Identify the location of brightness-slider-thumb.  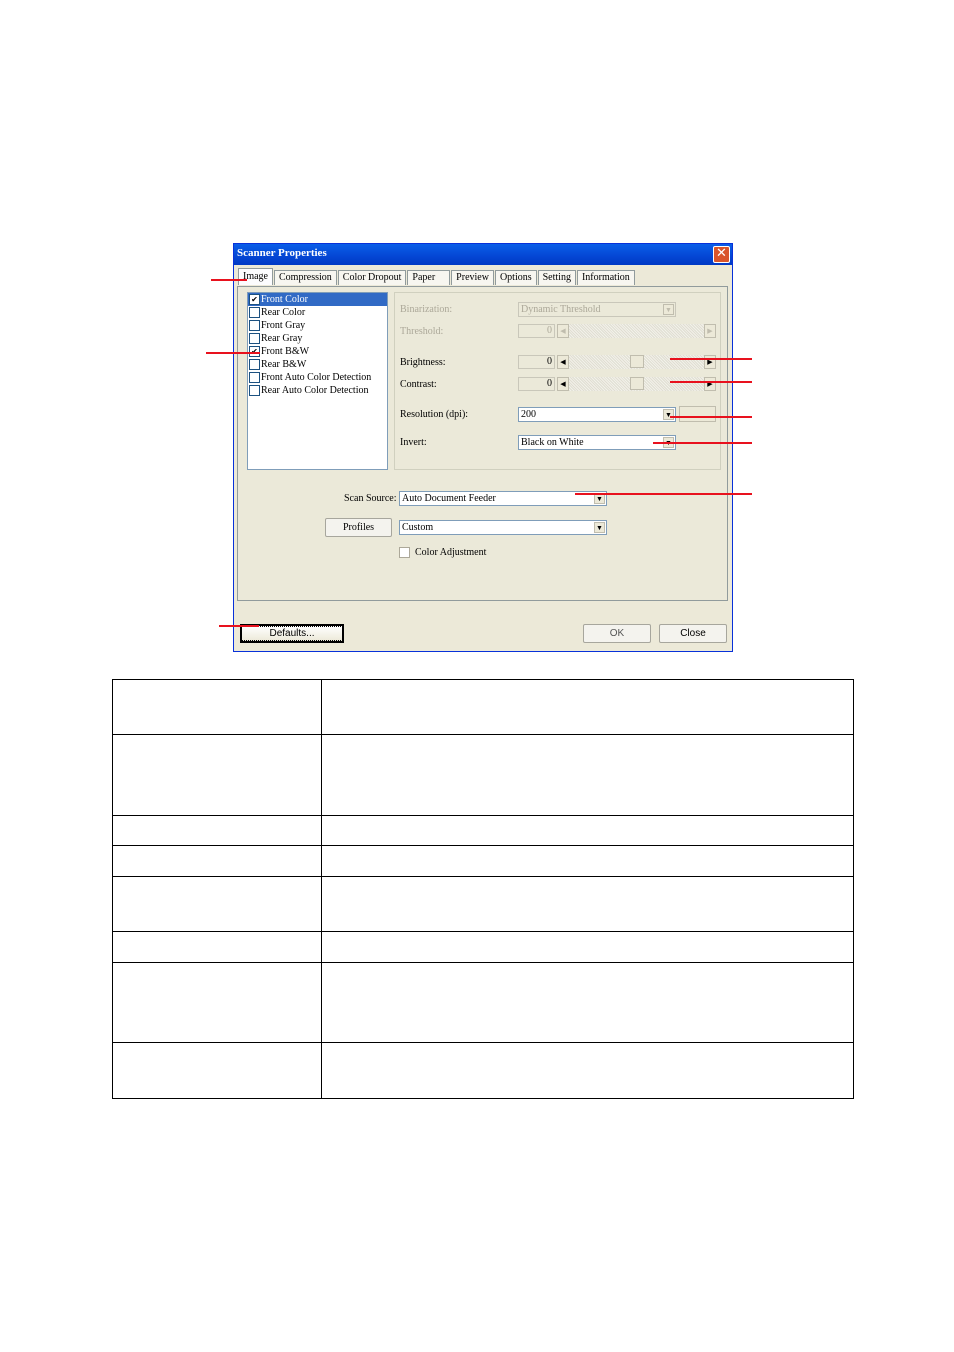
(637, 361).